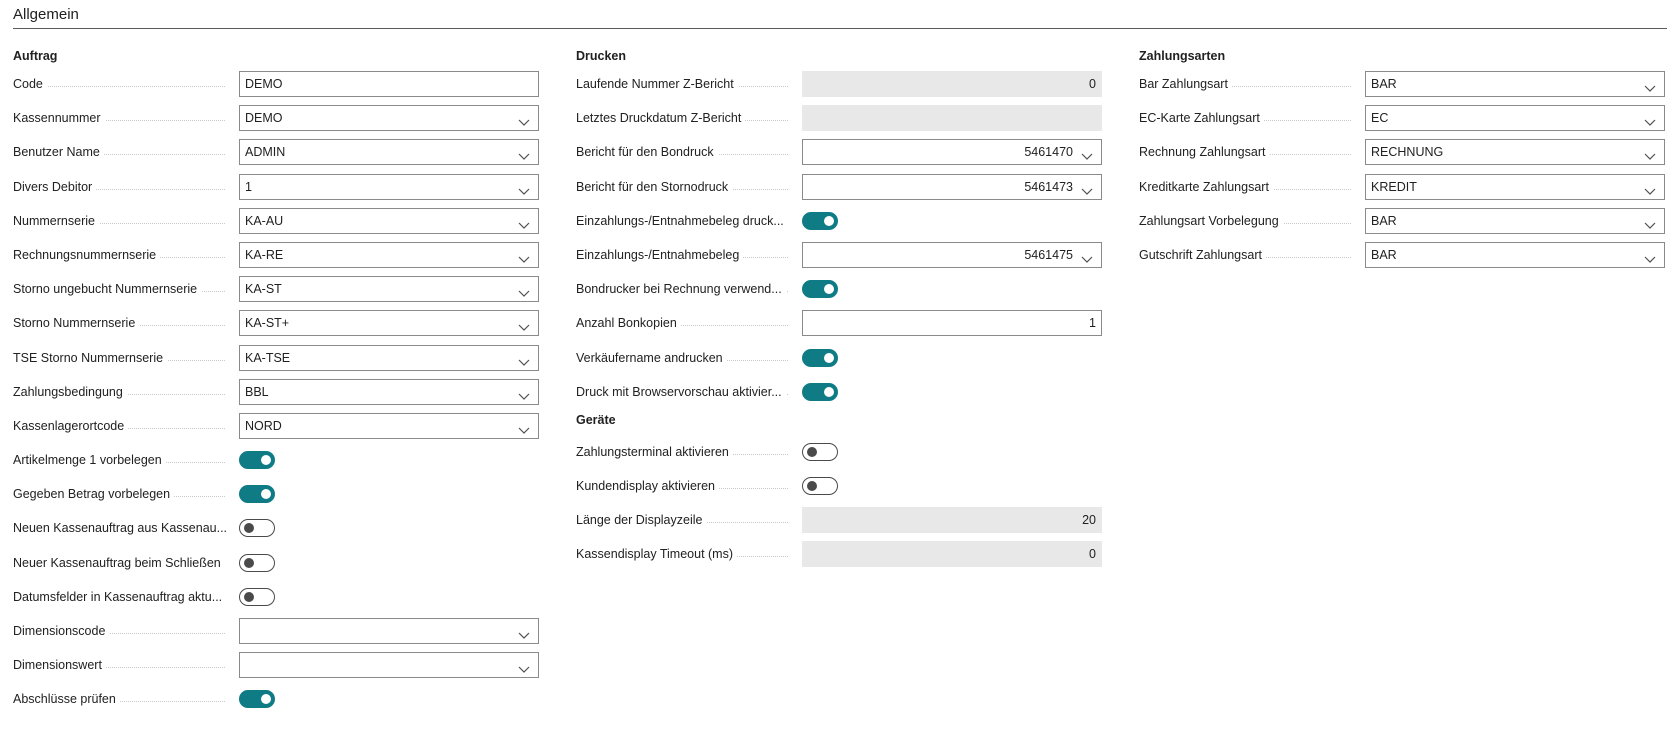 The width and height of the screenshot is (1680, 730). Describe the element at coordinates (687, 486) in the screenshot. I see `field-label: Kundendisplay aktivieren` at that location.